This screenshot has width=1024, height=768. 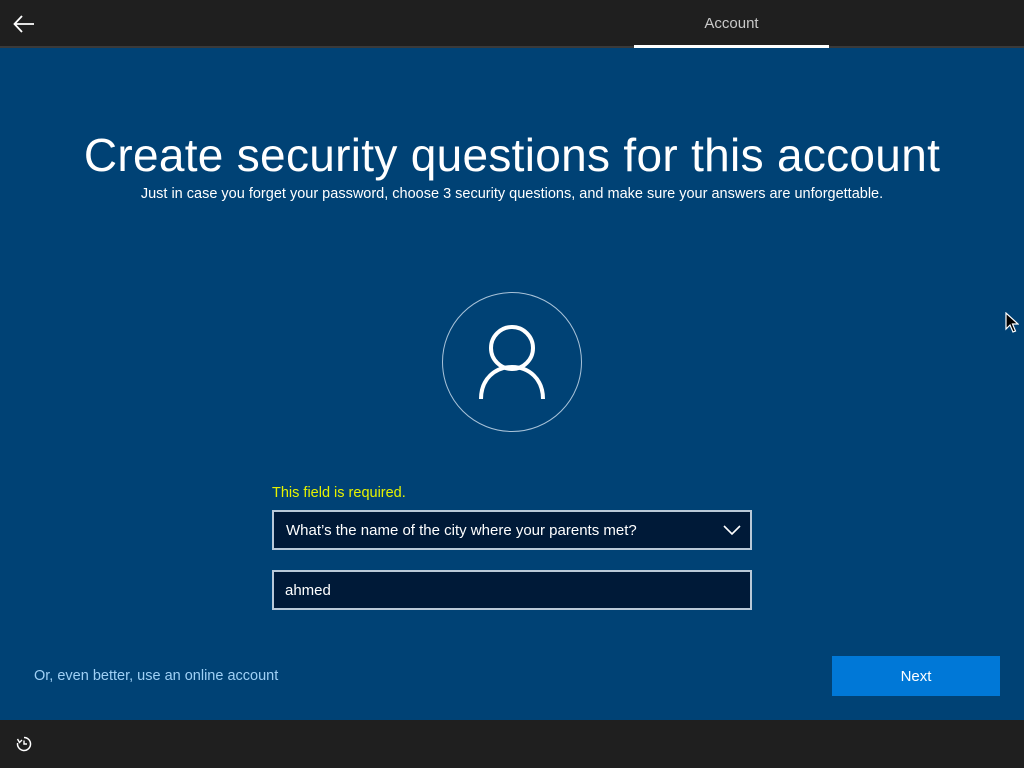 I want to click on avatar, so click(x=512, y=362).